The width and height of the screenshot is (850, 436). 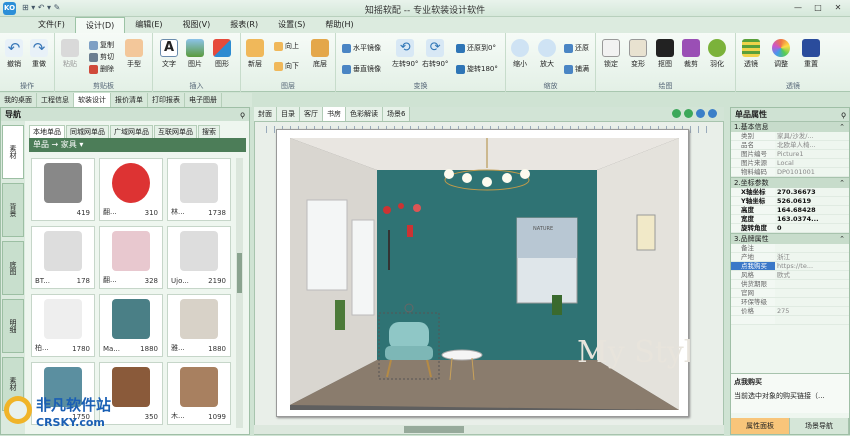 What do you see at coordinates (364, 114) in the screenshot?
I see `doc-tab-color: 色彩解读` at bounding box center [364, 114].